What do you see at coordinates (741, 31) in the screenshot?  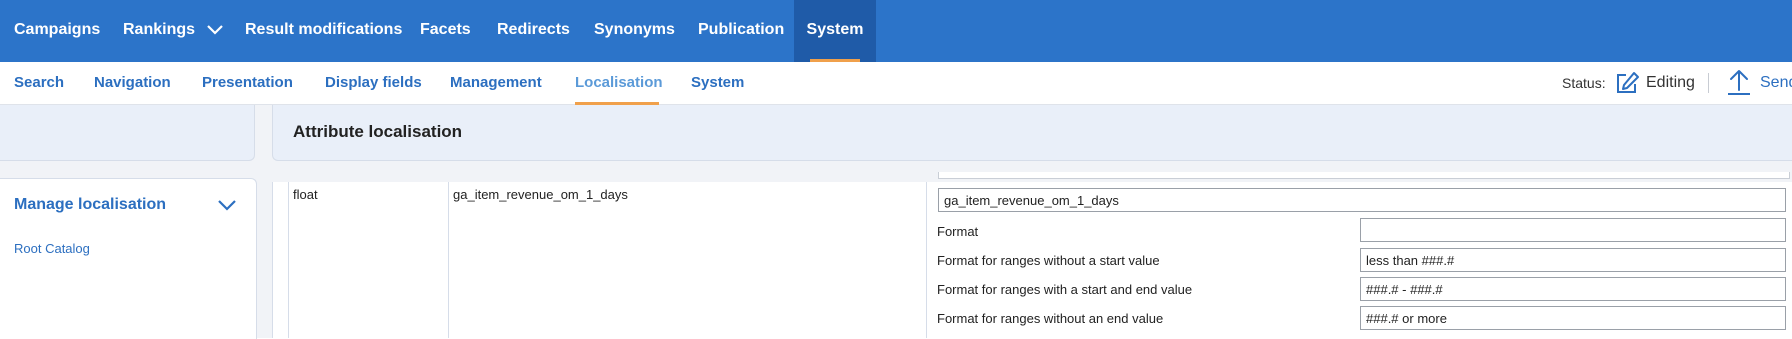 I see `nav-publication: Publication` at bounding box center [741, 31].